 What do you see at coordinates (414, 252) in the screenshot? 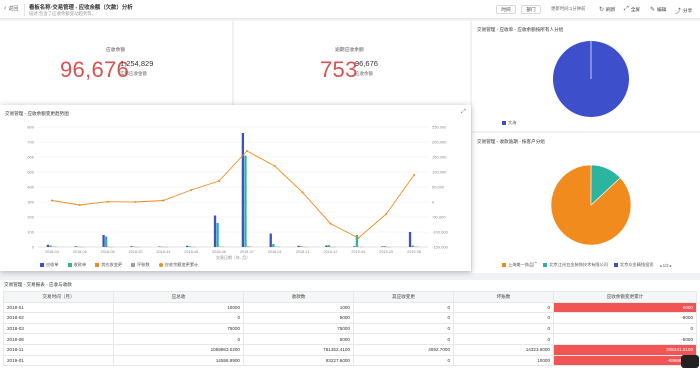
I see `x-tick: 2019-06` at bounding box center [414, 252].